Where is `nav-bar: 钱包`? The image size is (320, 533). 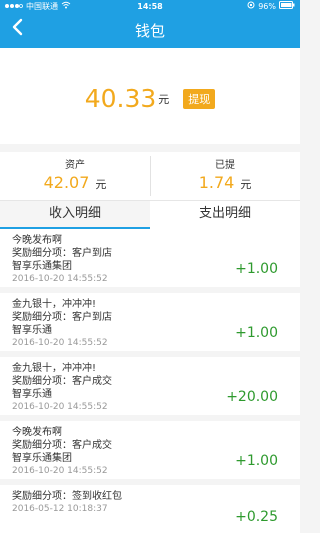
nav-bar: 钱包 is located at coordinates (150, 31).